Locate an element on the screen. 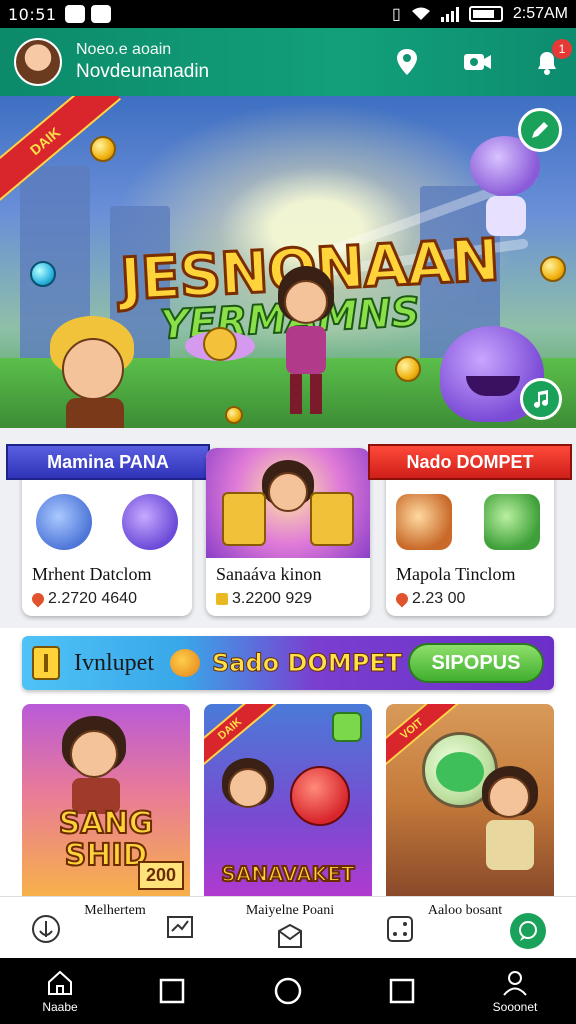 The width and height of the screenshot is (576, 1024). battery-icon is located at coordinates (485, 14).